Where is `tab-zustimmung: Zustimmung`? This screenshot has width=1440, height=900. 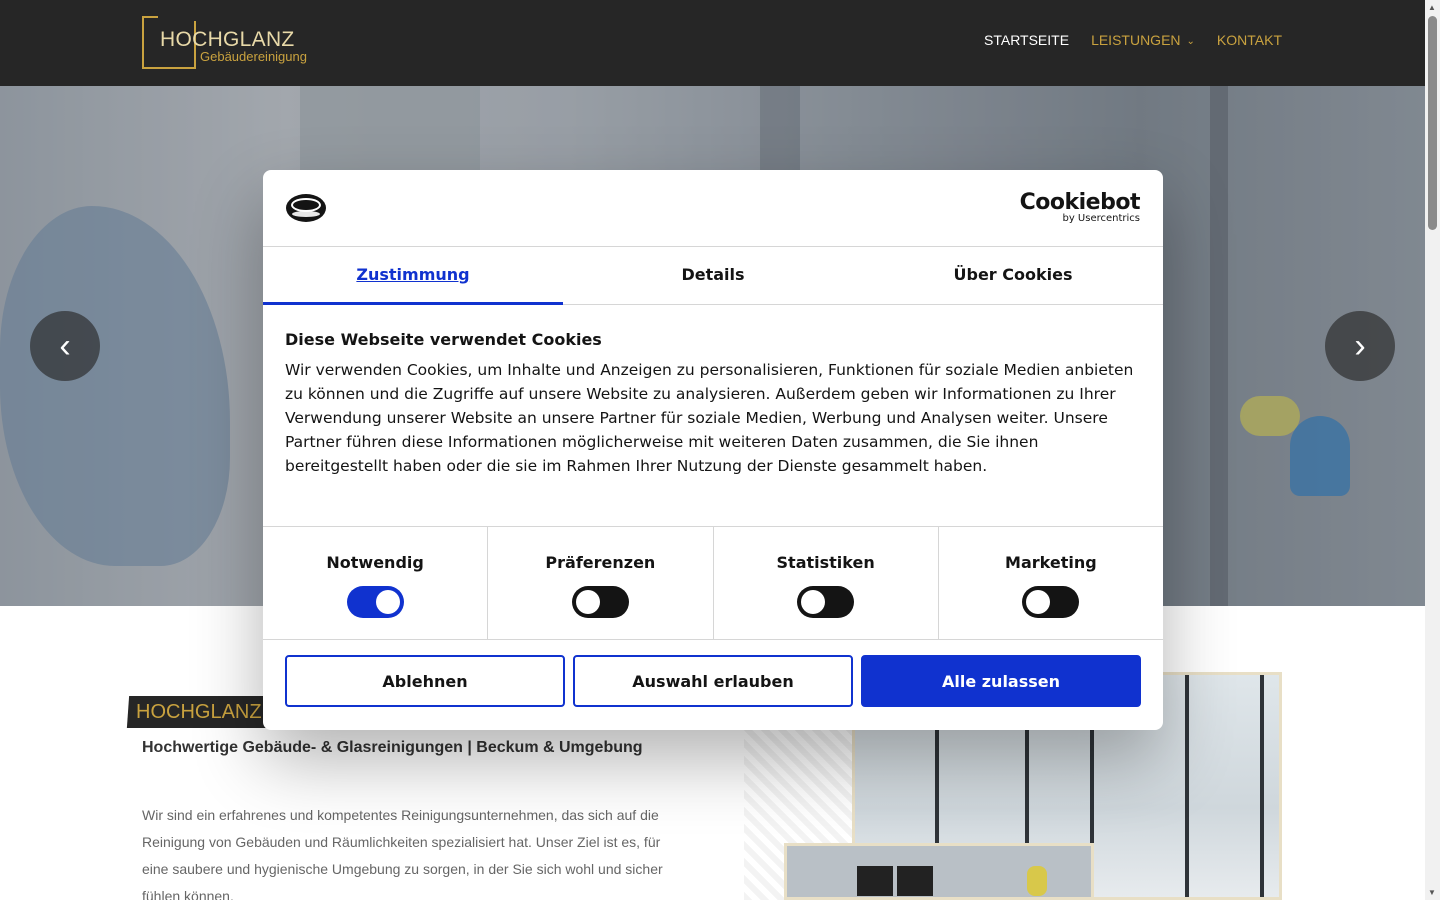 tab-zustimmung: Zustimmung is located at coordinates (413, 276).